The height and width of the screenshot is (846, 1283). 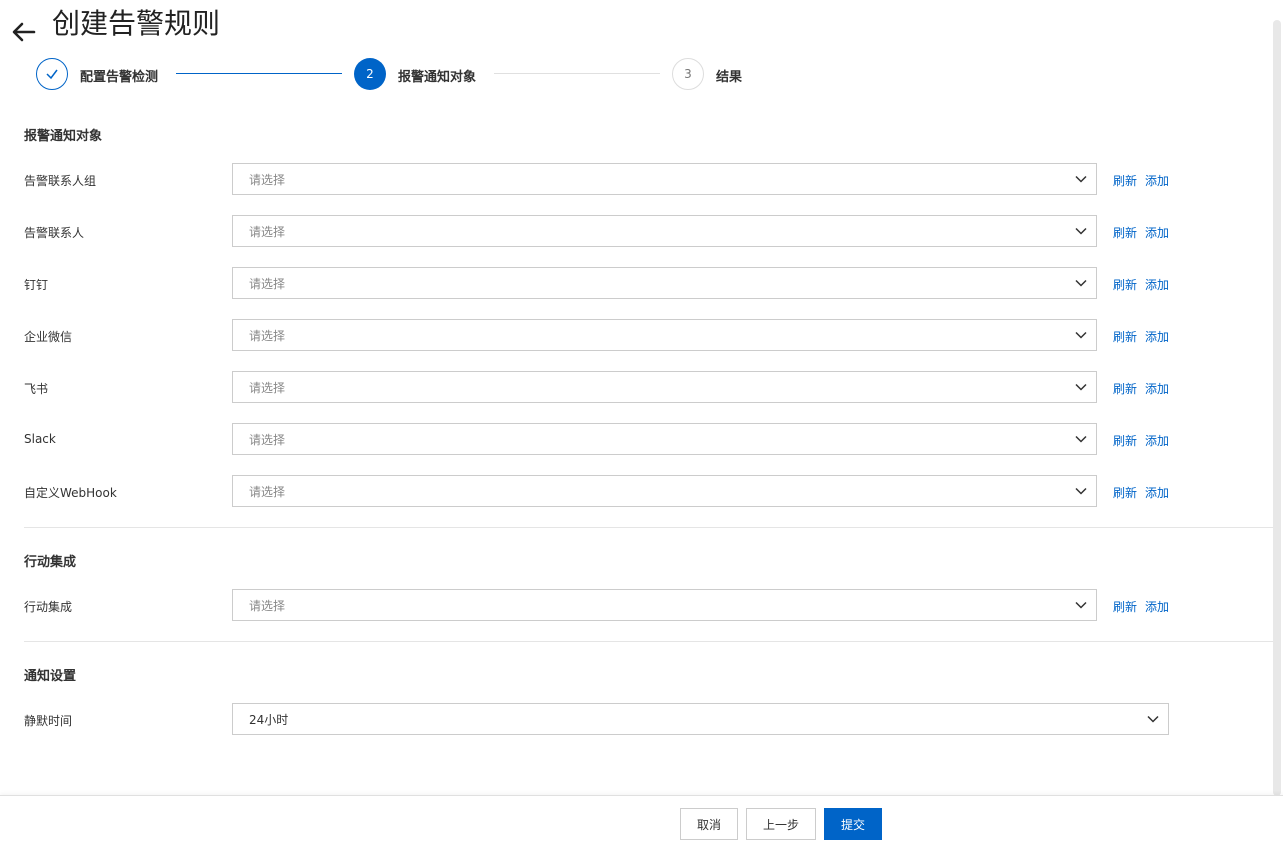 I want to click on contact-label: 告警联系人, so click(x=54, y=233).